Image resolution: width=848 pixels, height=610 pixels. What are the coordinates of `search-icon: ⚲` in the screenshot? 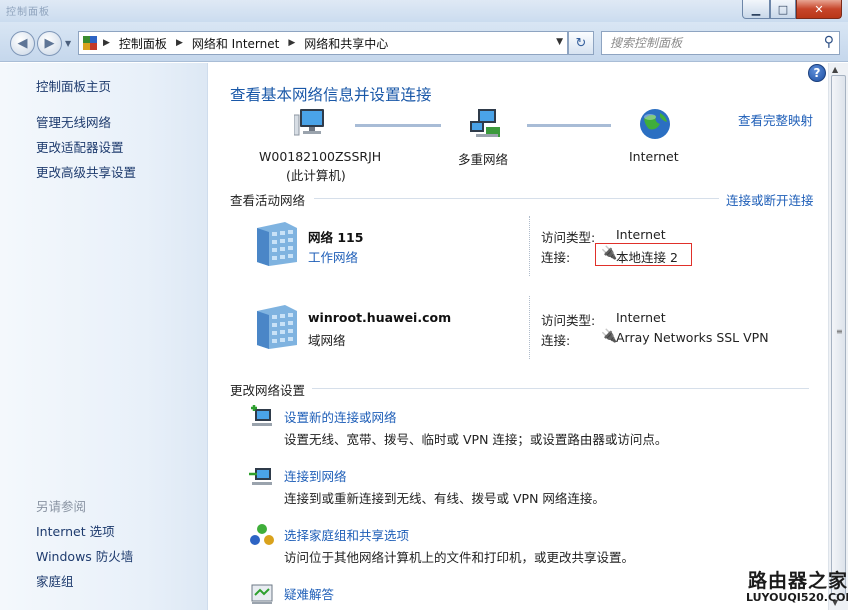 It's located at (829, 42).